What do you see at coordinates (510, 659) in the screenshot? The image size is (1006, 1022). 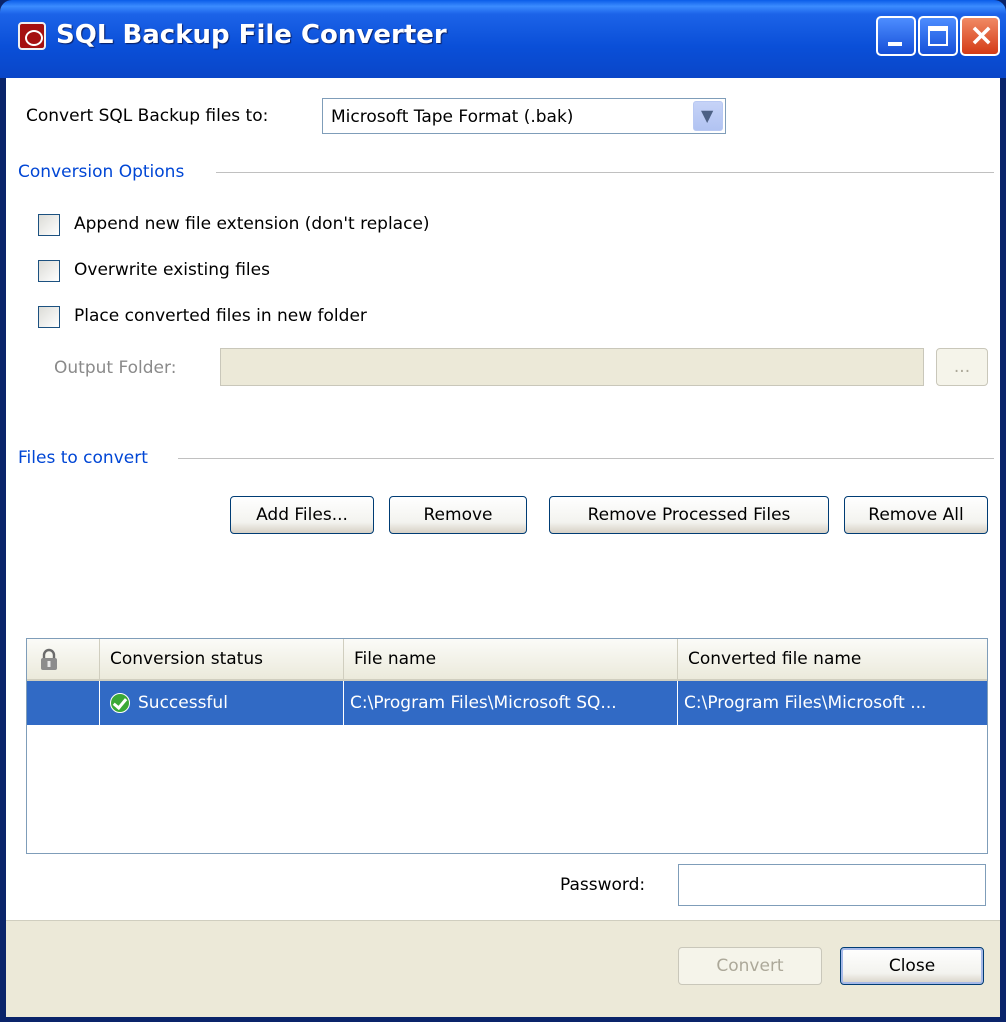 I see `filename-column-header: File name` at bounding box center [510, 659].